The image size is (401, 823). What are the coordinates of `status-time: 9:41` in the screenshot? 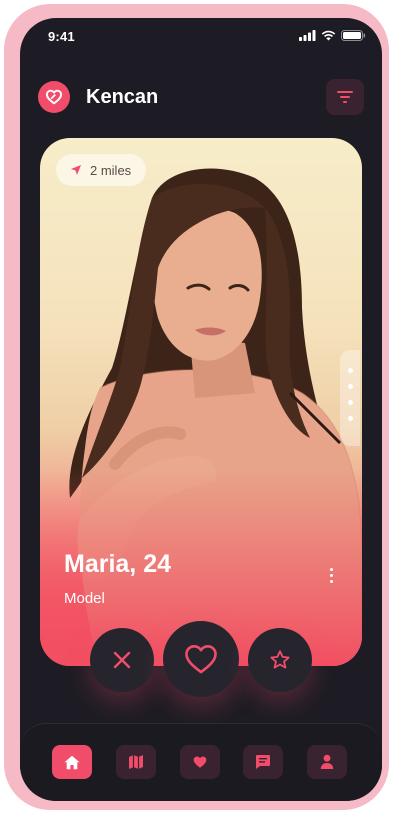 It's located at (61, 36).